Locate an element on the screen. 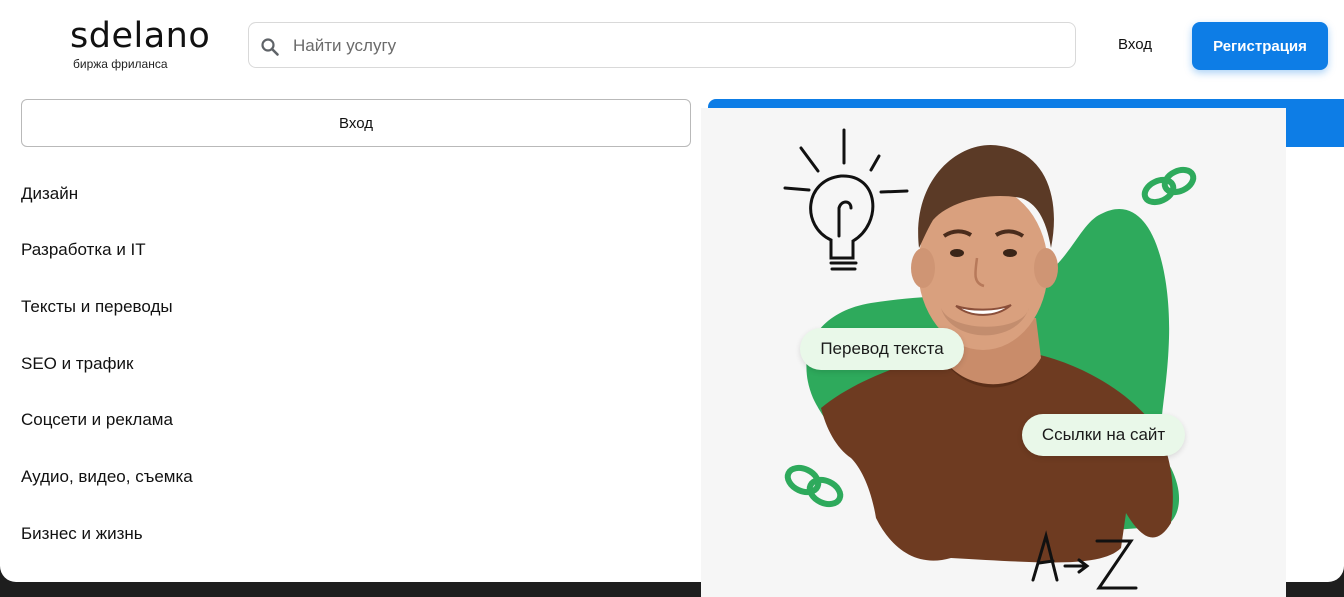  logo: sdelano биржа фриланса is located at coordinates (140, 43).